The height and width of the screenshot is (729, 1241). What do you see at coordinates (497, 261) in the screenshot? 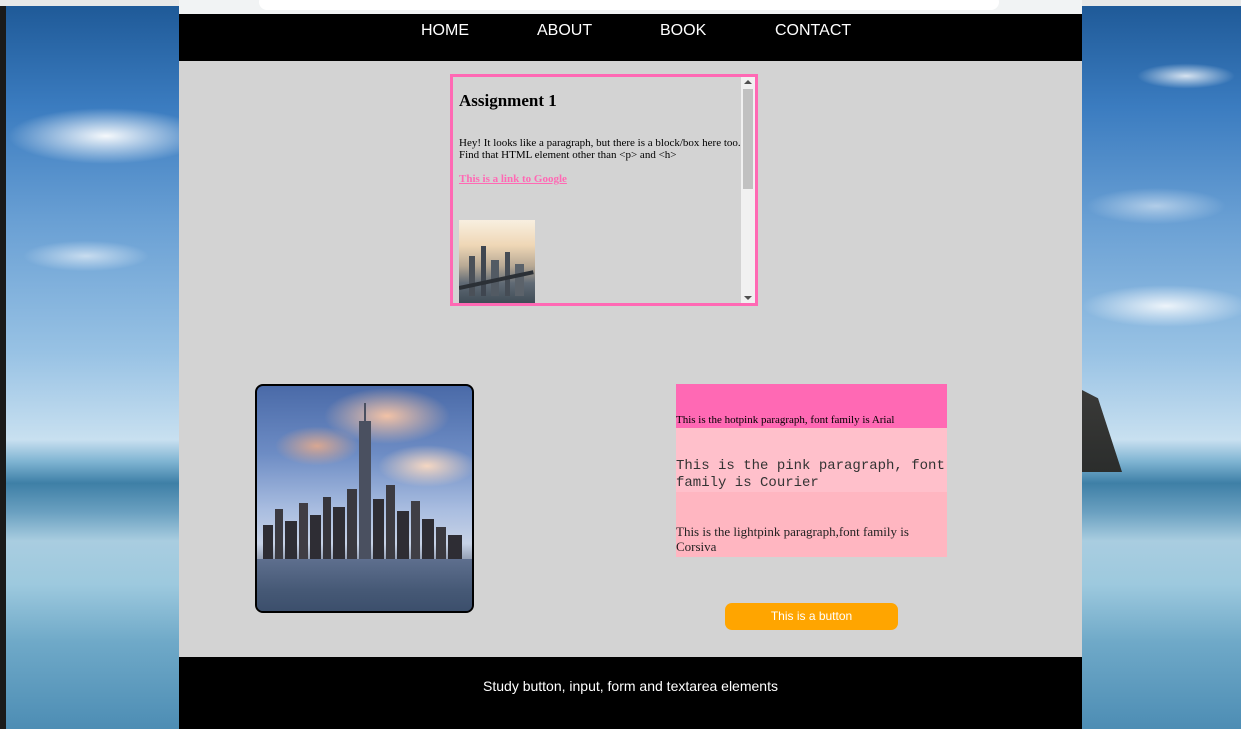
I see `city-thumbnail-image` at bounding box center [497, 261].